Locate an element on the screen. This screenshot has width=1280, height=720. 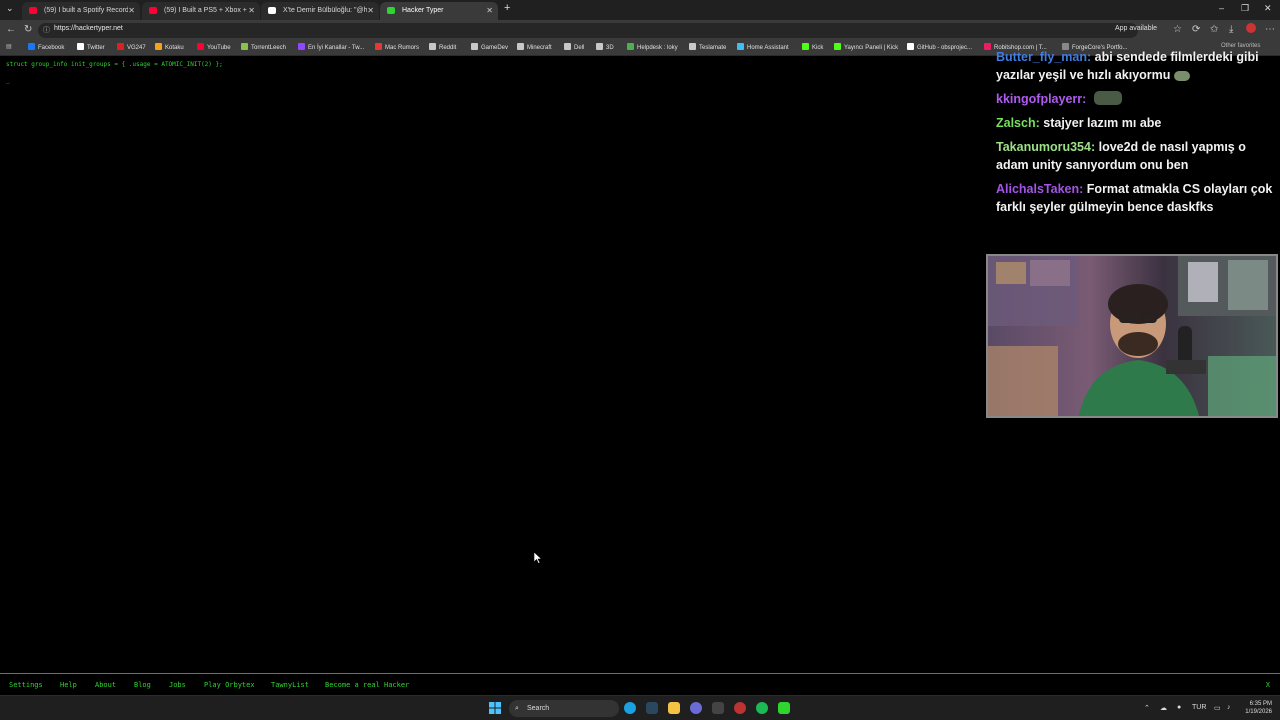
refresh-icon: ↻ is located at coordinates (28, 30).